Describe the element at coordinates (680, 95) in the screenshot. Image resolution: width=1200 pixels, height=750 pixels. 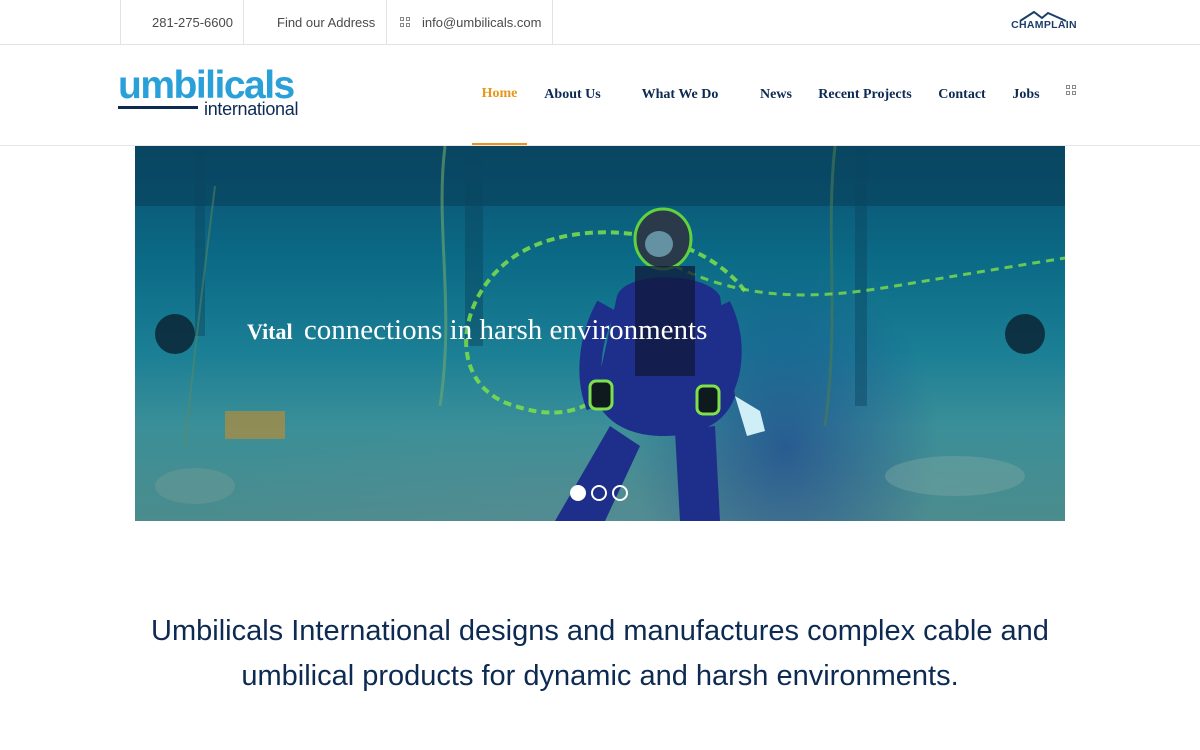
I see `nav-what-we-do: What We Do` at that location.